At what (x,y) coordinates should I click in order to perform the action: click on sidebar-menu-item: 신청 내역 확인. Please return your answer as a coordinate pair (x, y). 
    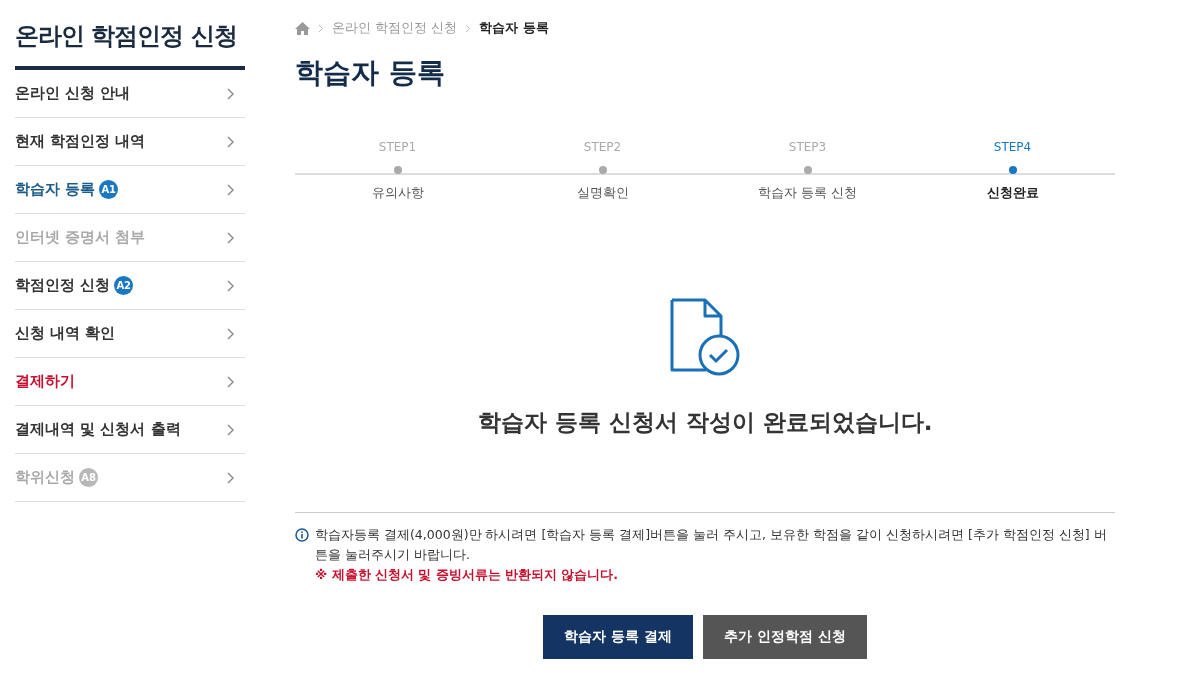
    Looking at the image, I should click on (130, 334).